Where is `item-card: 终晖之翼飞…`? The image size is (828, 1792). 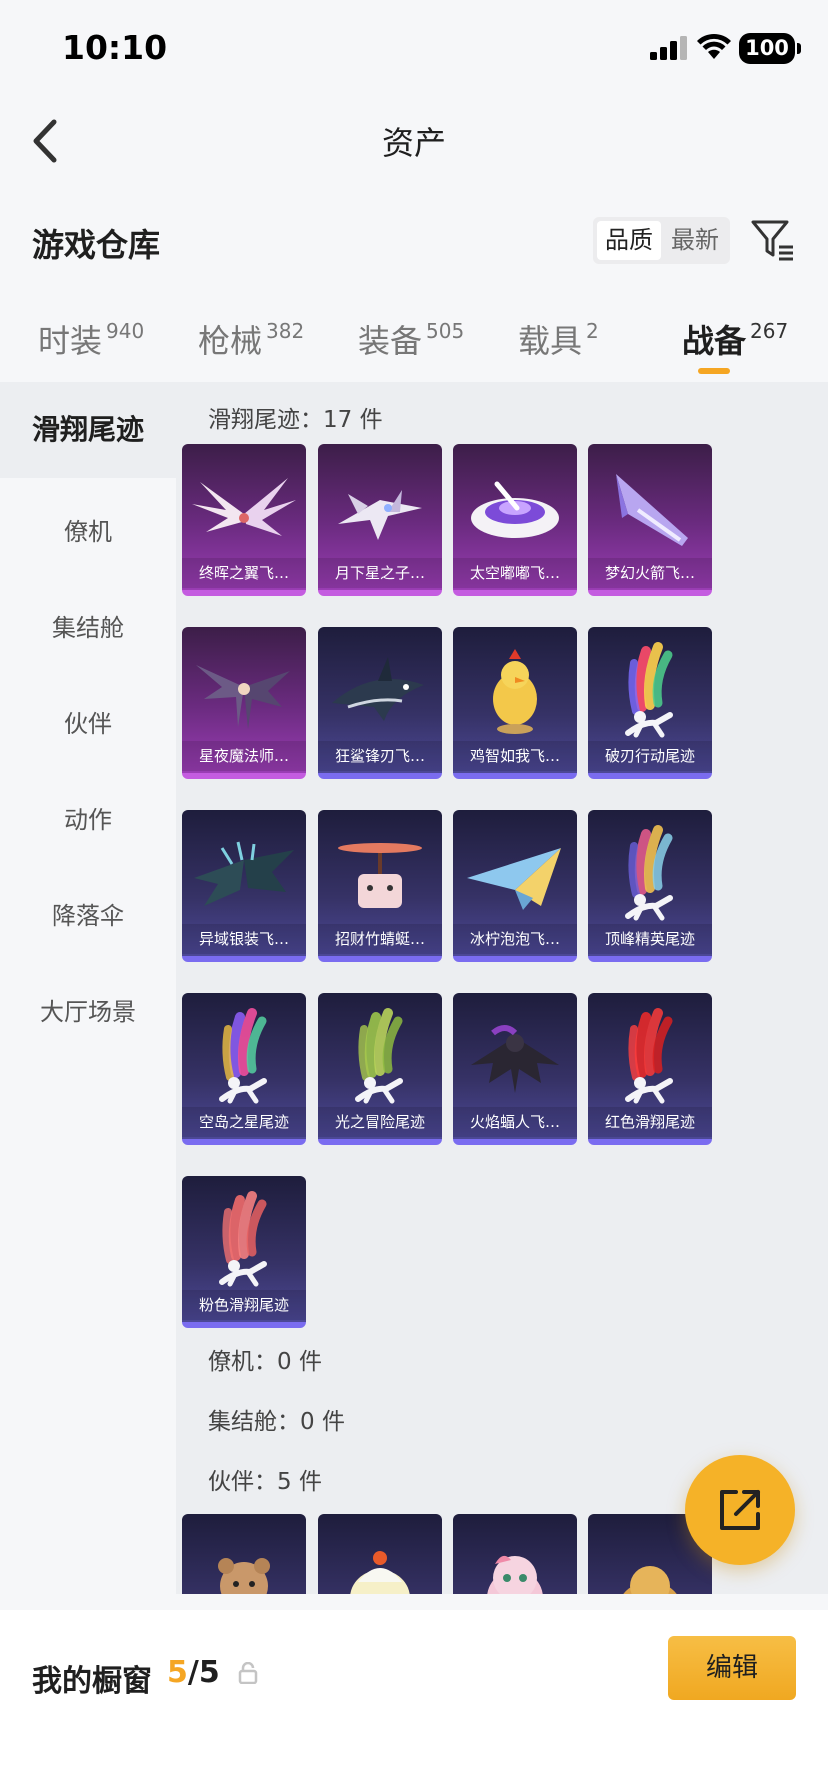
item-card: 终晖之翼飞… is located at coordinates (244, 520).